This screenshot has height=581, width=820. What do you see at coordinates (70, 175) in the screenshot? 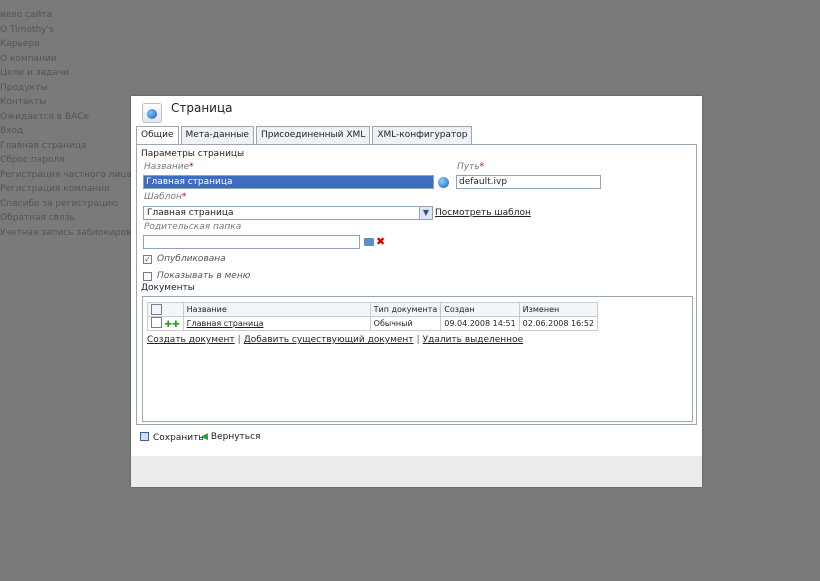
I see `site-tree-item: Регистрация частного лица` at bounding box center [70, 175].